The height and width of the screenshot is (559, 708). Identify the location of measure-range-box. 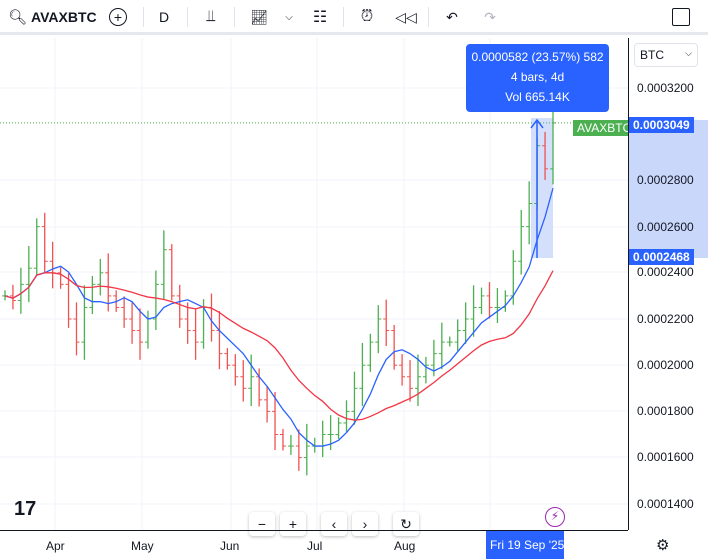
(542, 188).